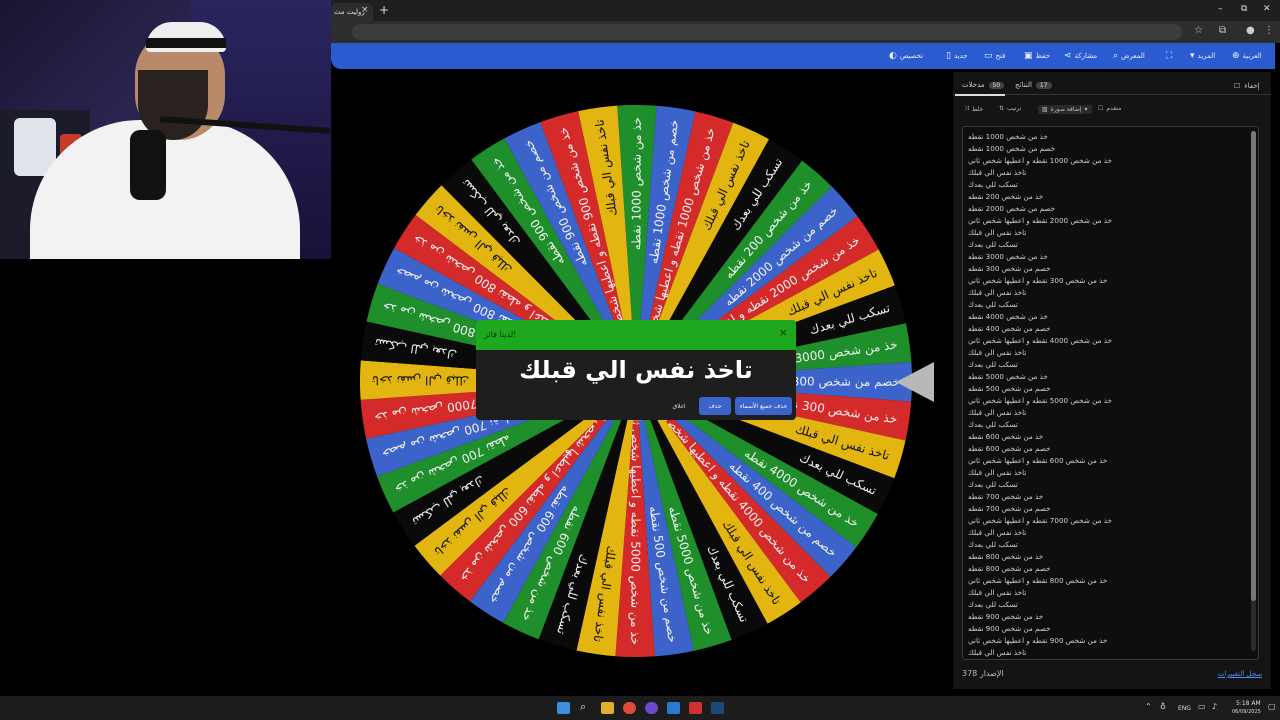  What do you see at coordinates (1009, 328) in the screenshot?
I see `entry-line: خصم من شخص 400 نقطه` at bounding box center [1009, 328].